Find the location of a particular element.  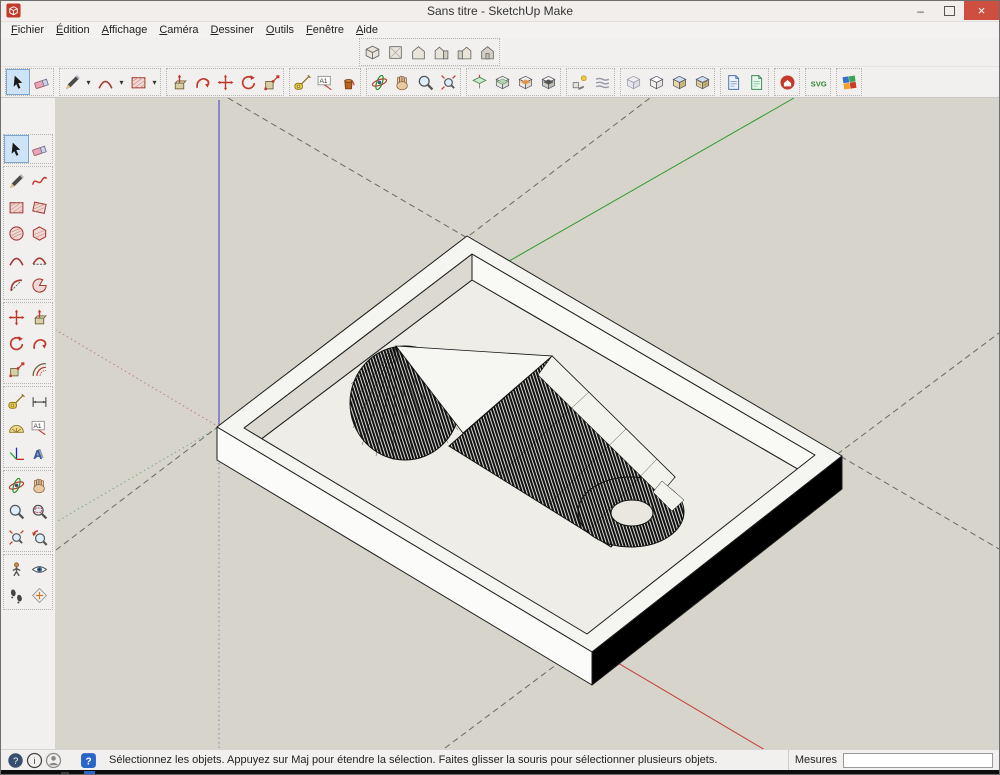

tape-measure-tool is located at coordinates (16, 401).